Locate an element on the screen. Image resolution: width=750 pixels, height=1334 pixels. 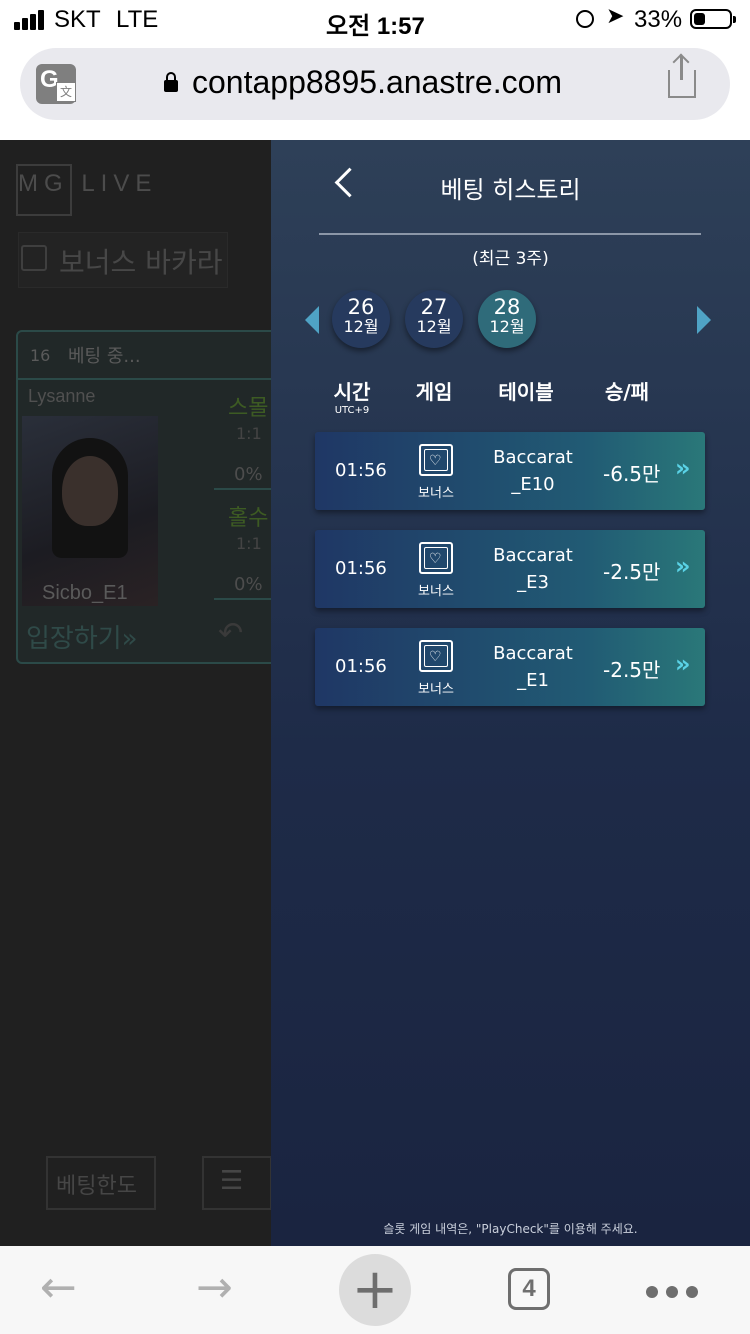
history-row: 01:56 ♡ 보너스 Baccarat _E10 -6.5만 » is located at coordinates (510, 471).